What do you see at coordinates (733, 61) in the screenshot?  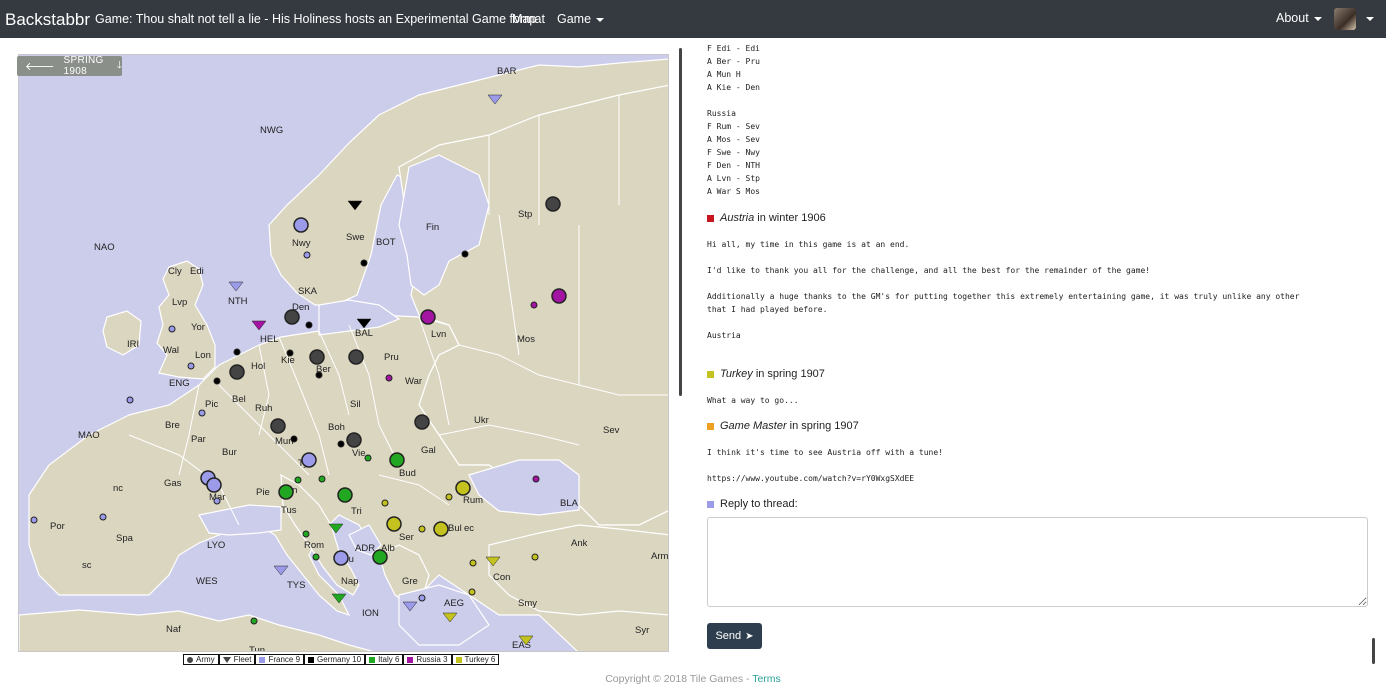 I see `text-line: A Ber - Pru` at bounding box center [733, 61].